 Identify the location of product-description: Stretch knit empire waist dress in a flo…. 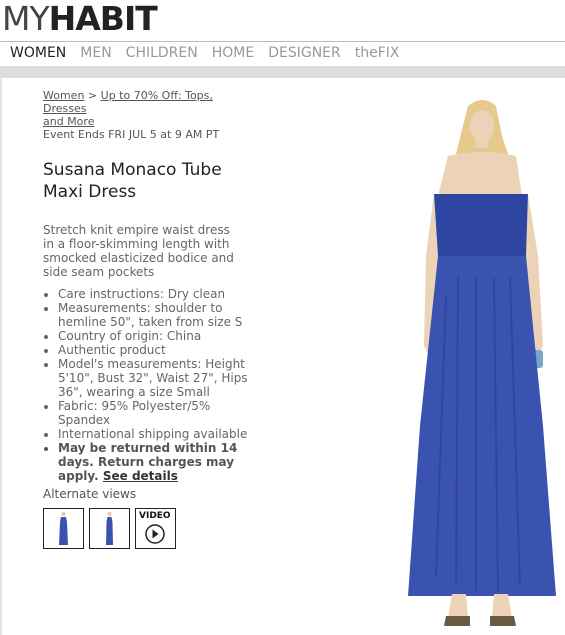
(138, 251).